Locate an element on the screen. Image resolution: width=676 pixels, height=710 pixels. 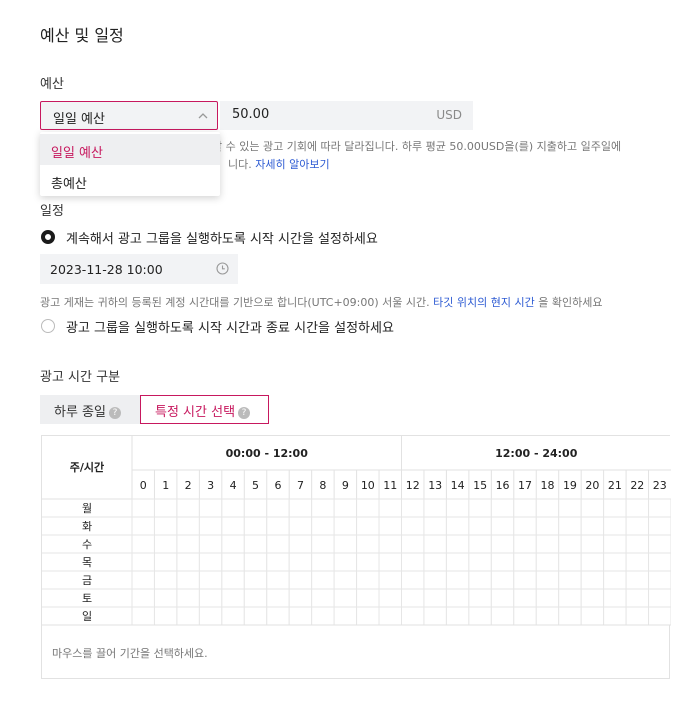
radio-continuous is located at coordinates (48, 237).